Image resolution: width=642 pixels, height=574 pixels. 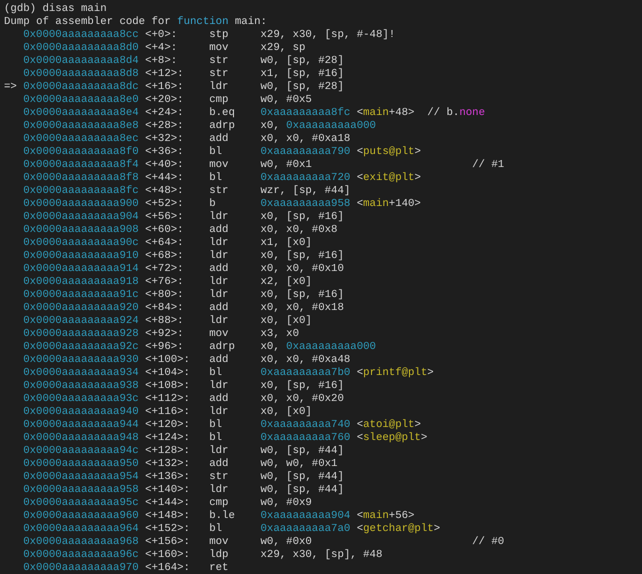 What do you see at coordinates (305, 360) in the screenshot?
I see `instruction-operands: x0, x0, #0xa48` at bounding box center [305, 360].